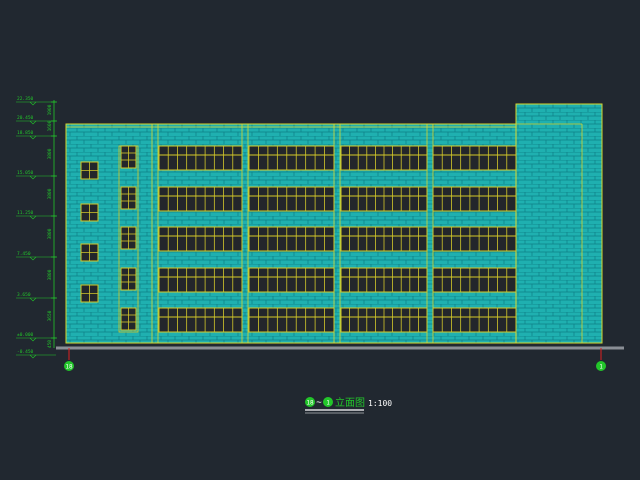 The image size is (640, 480). Describe the element at coordinates (601, 367) in the screenshot. I see `axis-label-right: 1` at that location.